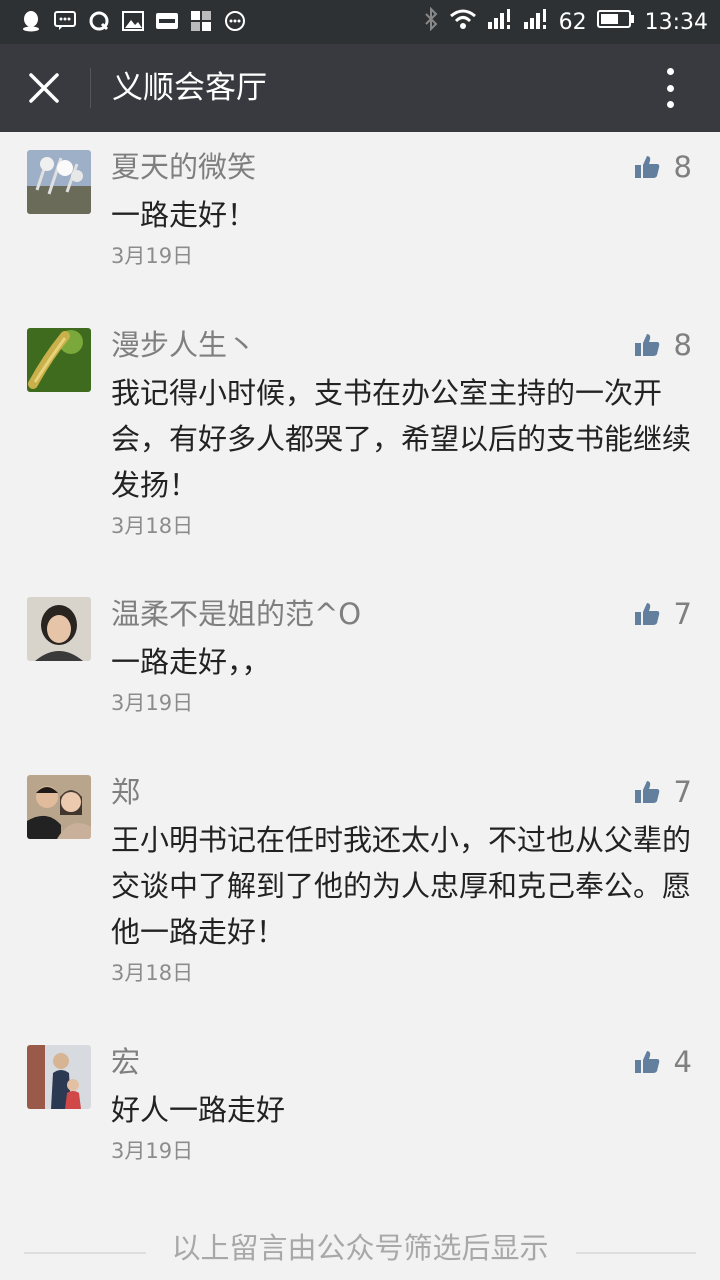 The image size is (720, 1280). I want to click on comment-nickname: 郑, so click(126, 792).